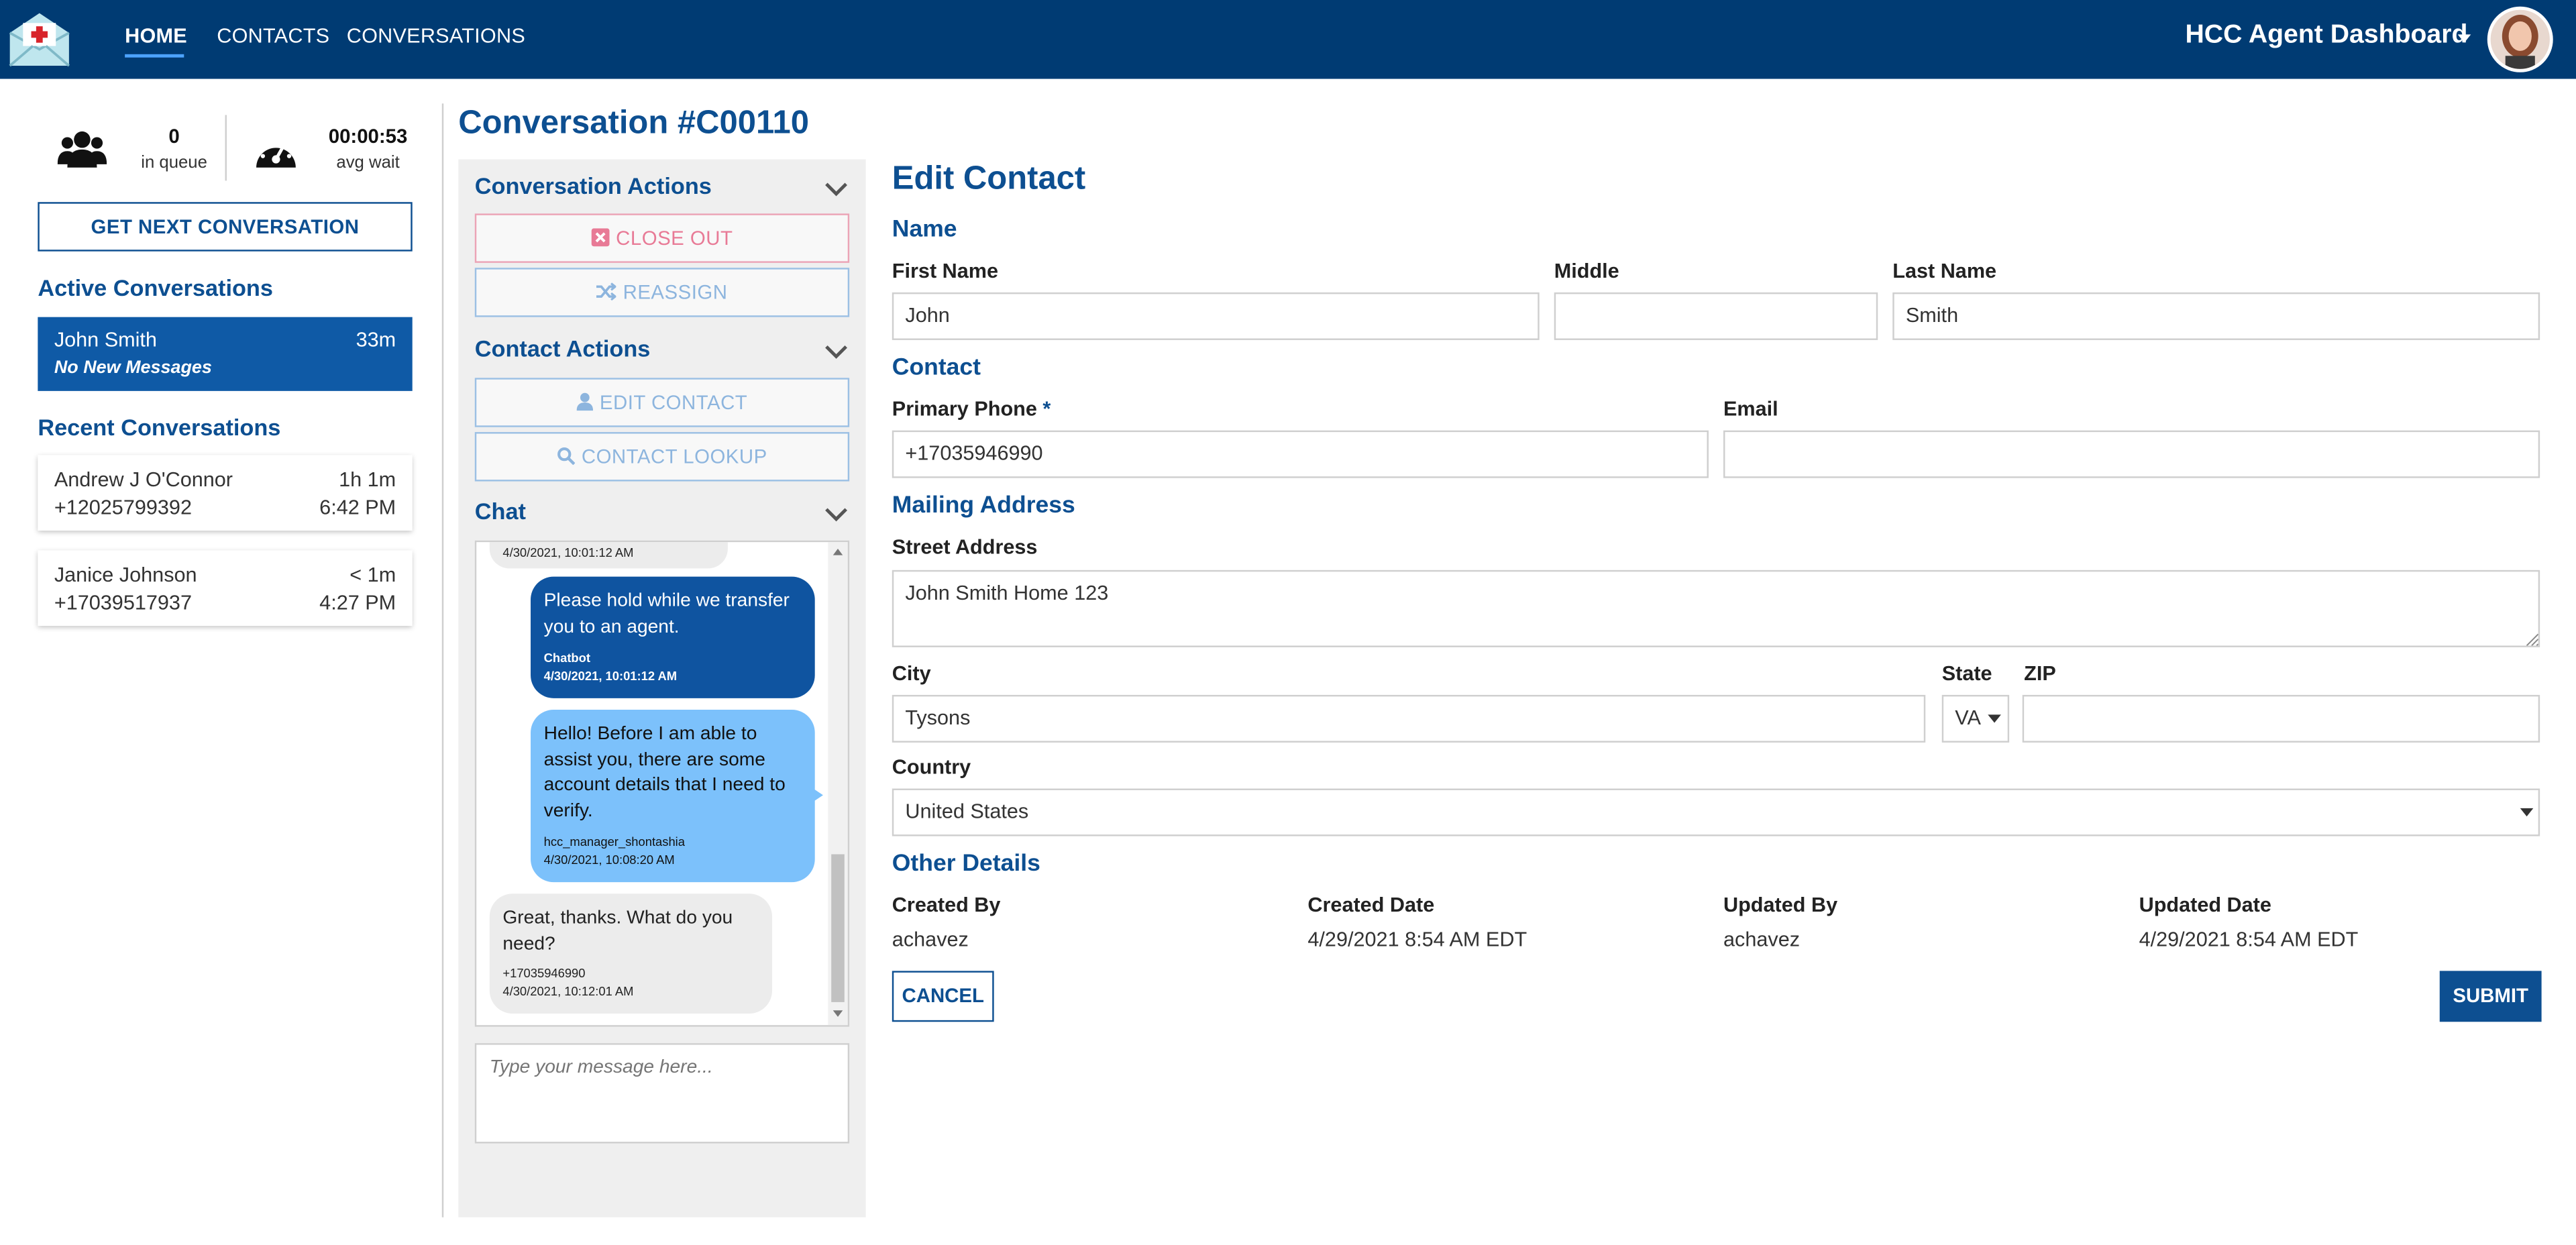 Image resolution: width=2576 pixels, height=1245 pixels. What do you see at coordinates (1300, 454) in the screenshot?
I see `primary-phone-field: +17035946990` at bounding box center [1300, 454].